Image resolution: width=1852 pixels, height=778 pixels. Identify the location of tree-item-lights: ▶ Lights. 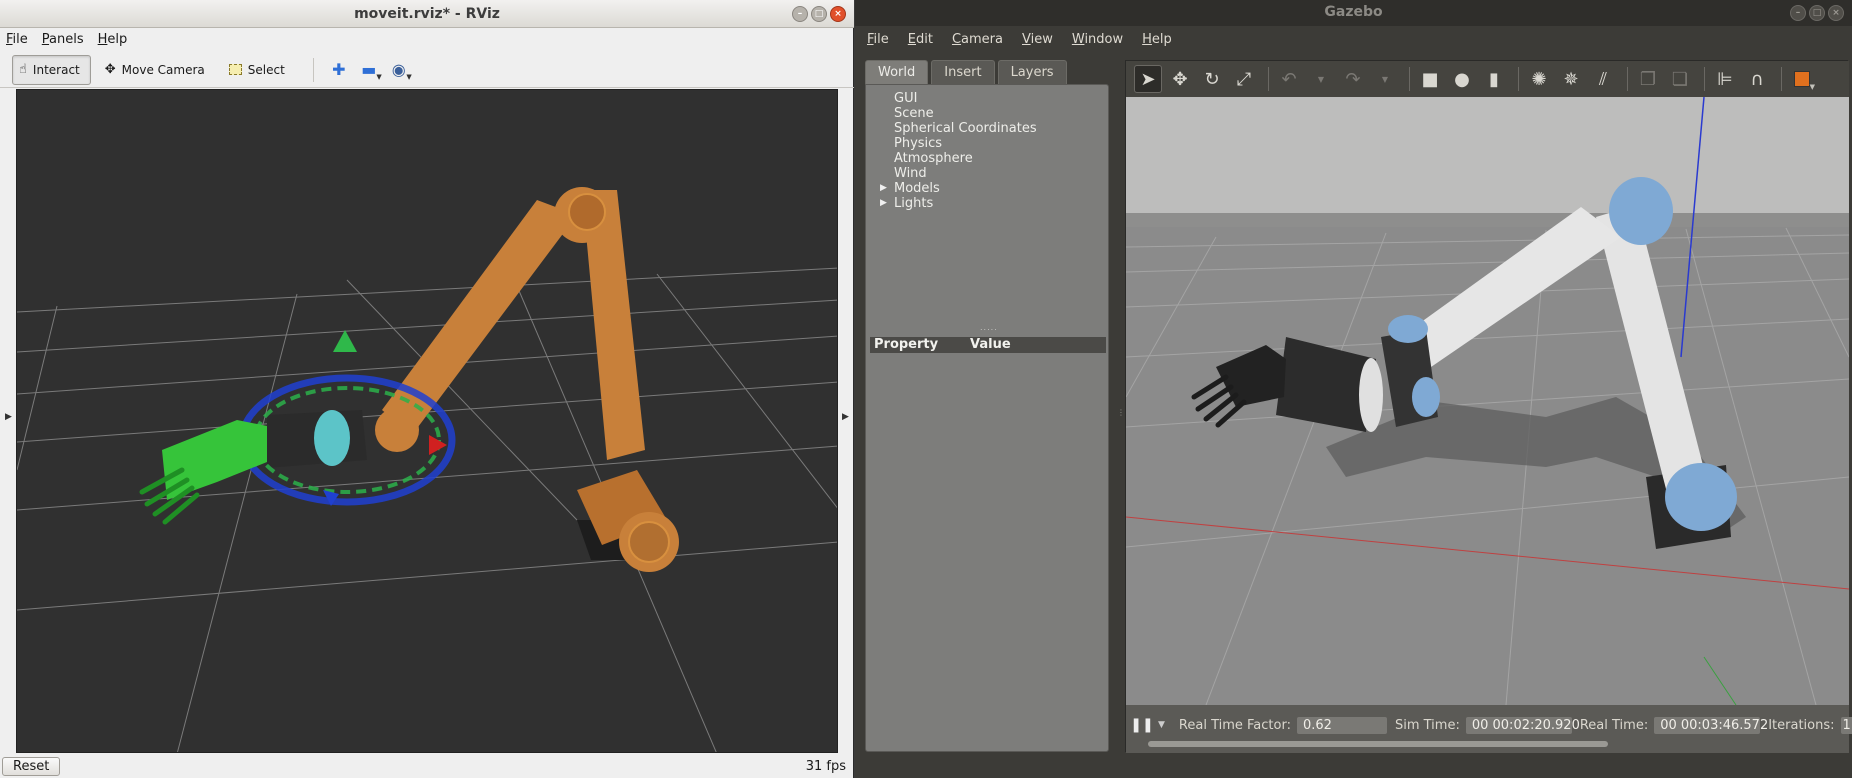
(987, 203).